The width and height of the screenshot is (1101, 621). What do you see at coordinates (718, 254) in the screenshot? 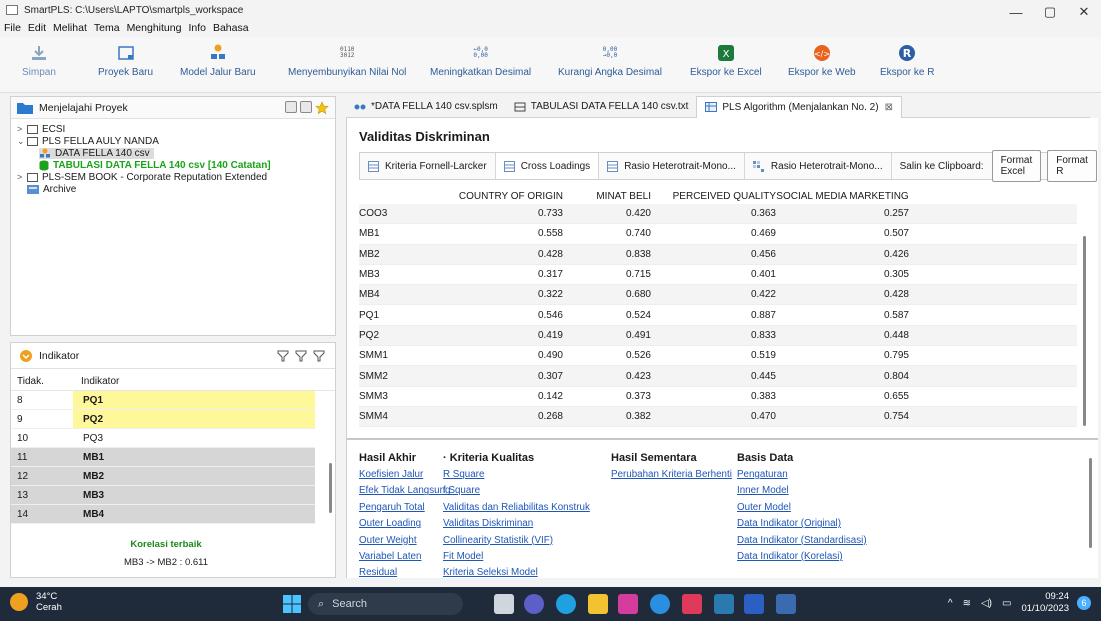
I see `table-row: MB2 0.428 0.838 0.456 0.426` at bounding box center [718, 254].